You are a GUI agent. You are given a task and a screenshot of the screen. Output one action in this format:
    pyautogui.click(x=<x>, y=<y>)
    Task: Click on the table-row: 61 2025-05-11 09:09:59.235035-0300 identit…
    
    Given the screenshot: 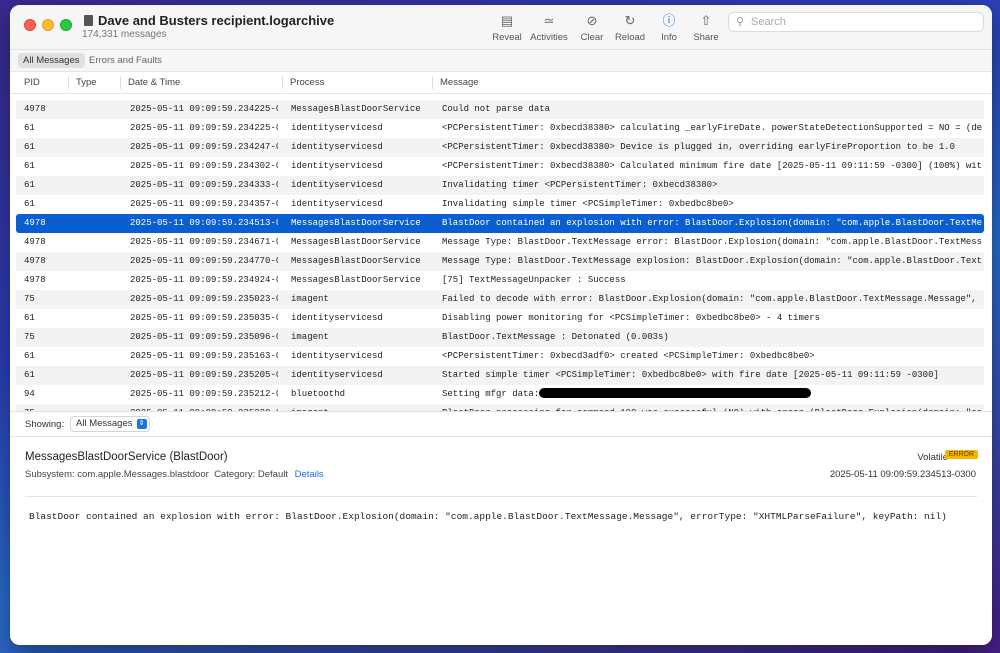 What is the action you would take?
    pyautogui.click(x=500, y=318)
    